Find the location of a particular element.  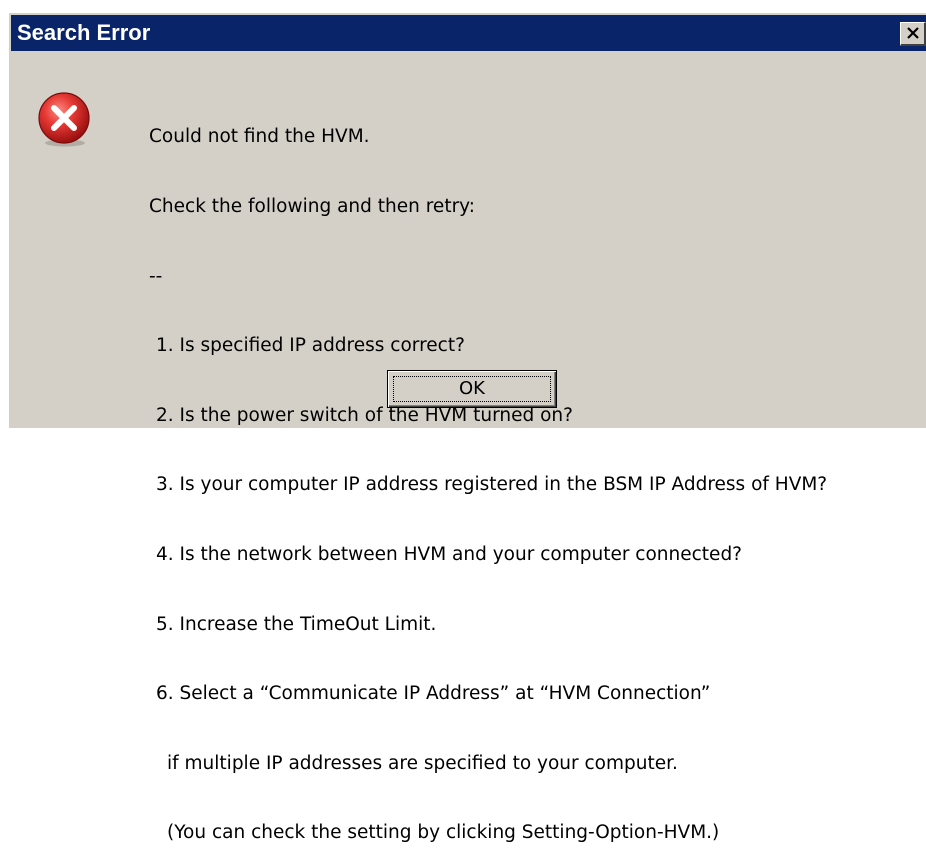

close-button is located at coordinates (913, 34).